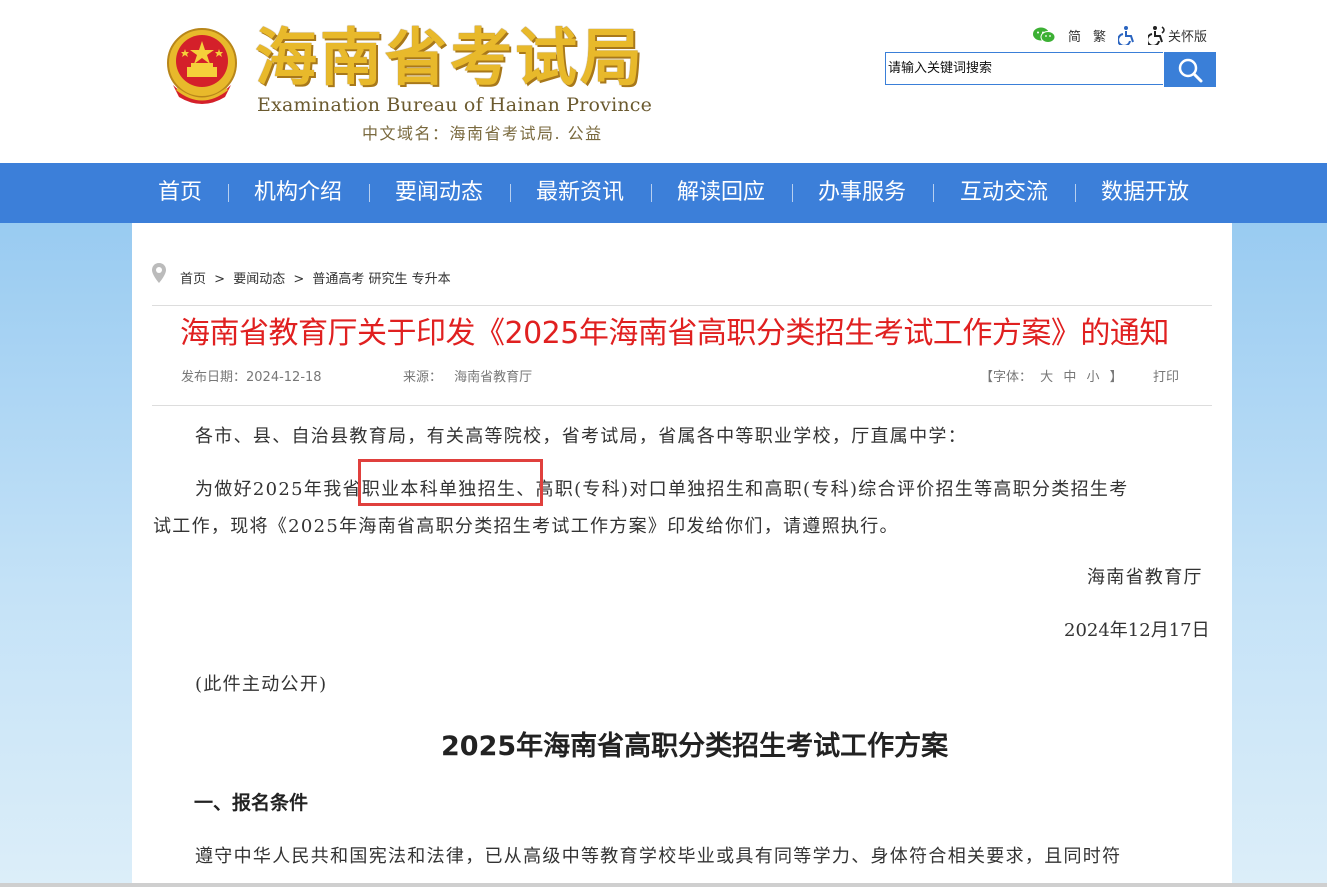  Describe the element at coordinates (493, 377) in the screenshot. I see `source-value: 海南省教育厅` at that location.